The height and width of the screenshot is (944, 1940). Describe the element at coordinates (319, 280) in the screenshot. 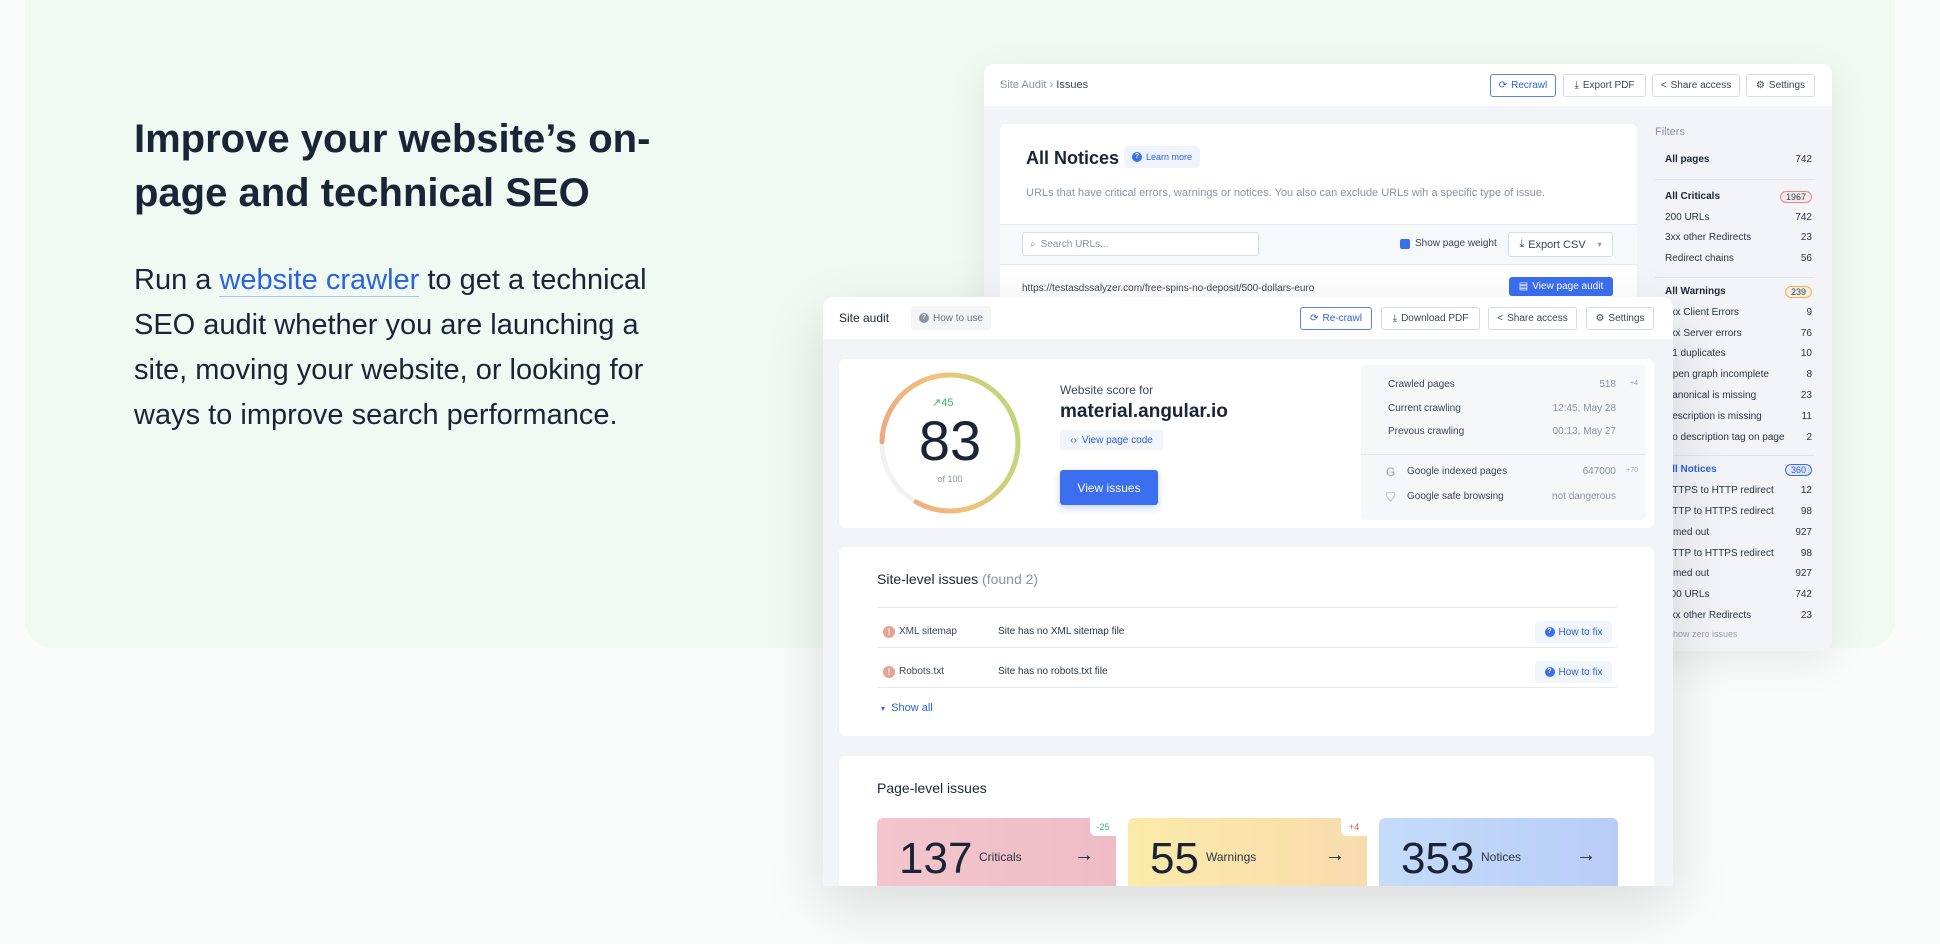

I see `website-crawler-link: website crawler` at that location.